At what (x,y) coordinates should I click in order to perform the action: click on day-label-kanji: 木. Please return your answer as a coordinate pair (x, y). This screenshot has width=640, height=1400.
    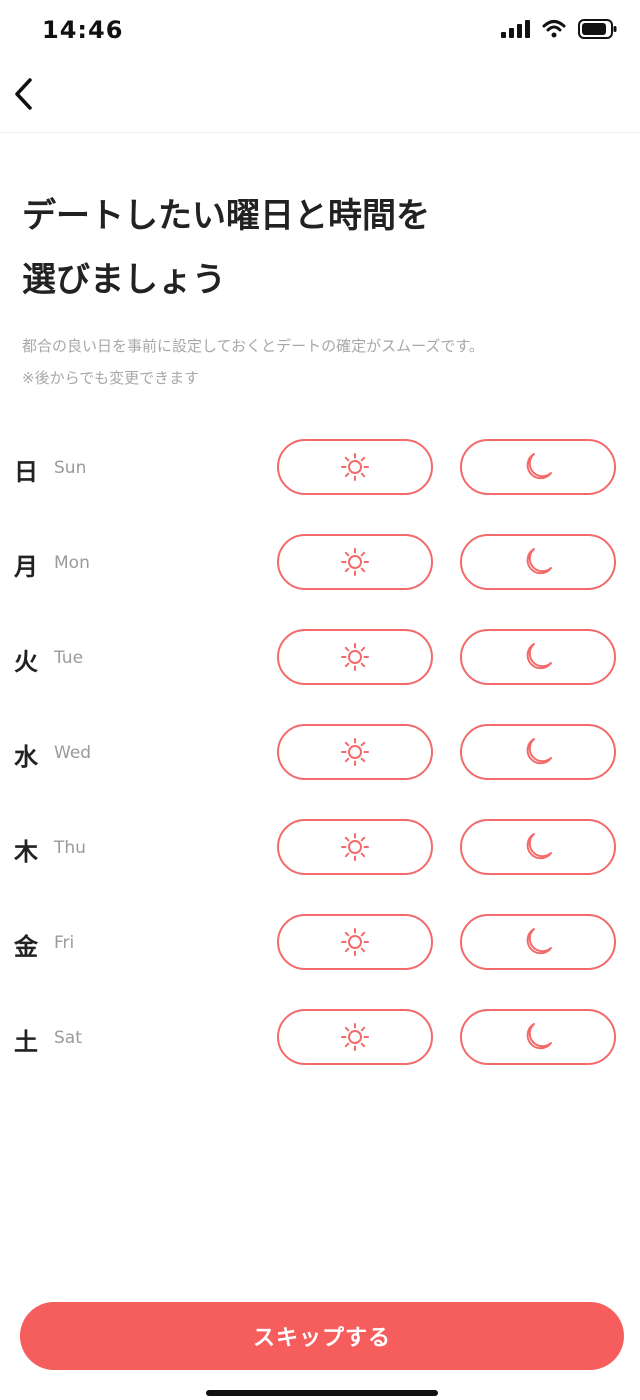
    Looking at the image, I should click on (26, 852).